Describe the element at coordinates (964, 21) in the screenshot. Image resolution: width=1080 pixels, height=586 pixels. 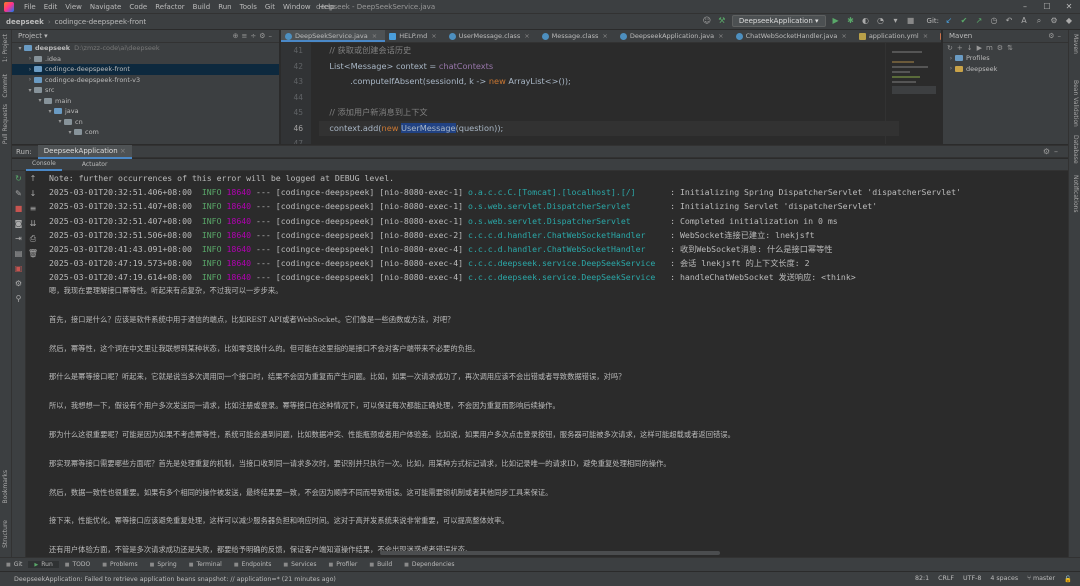
I see `git-commit-icon: ✔` at that location.